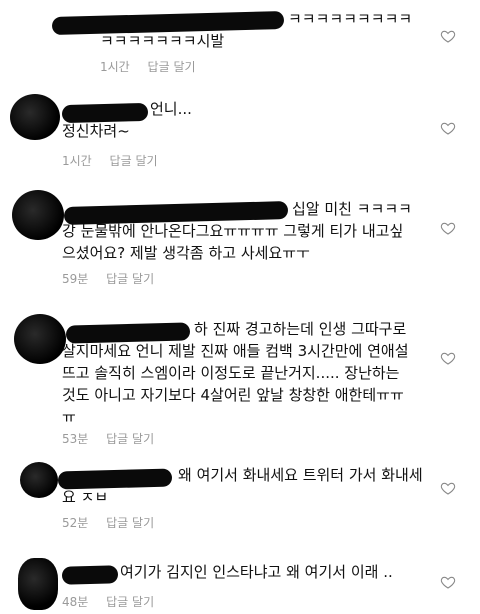 The image size is (480, 614). What do you see at coordinates (69, 417) in the screenshot?
I see `comment-text-line: ㅠ` at bounding box center [69, 417].